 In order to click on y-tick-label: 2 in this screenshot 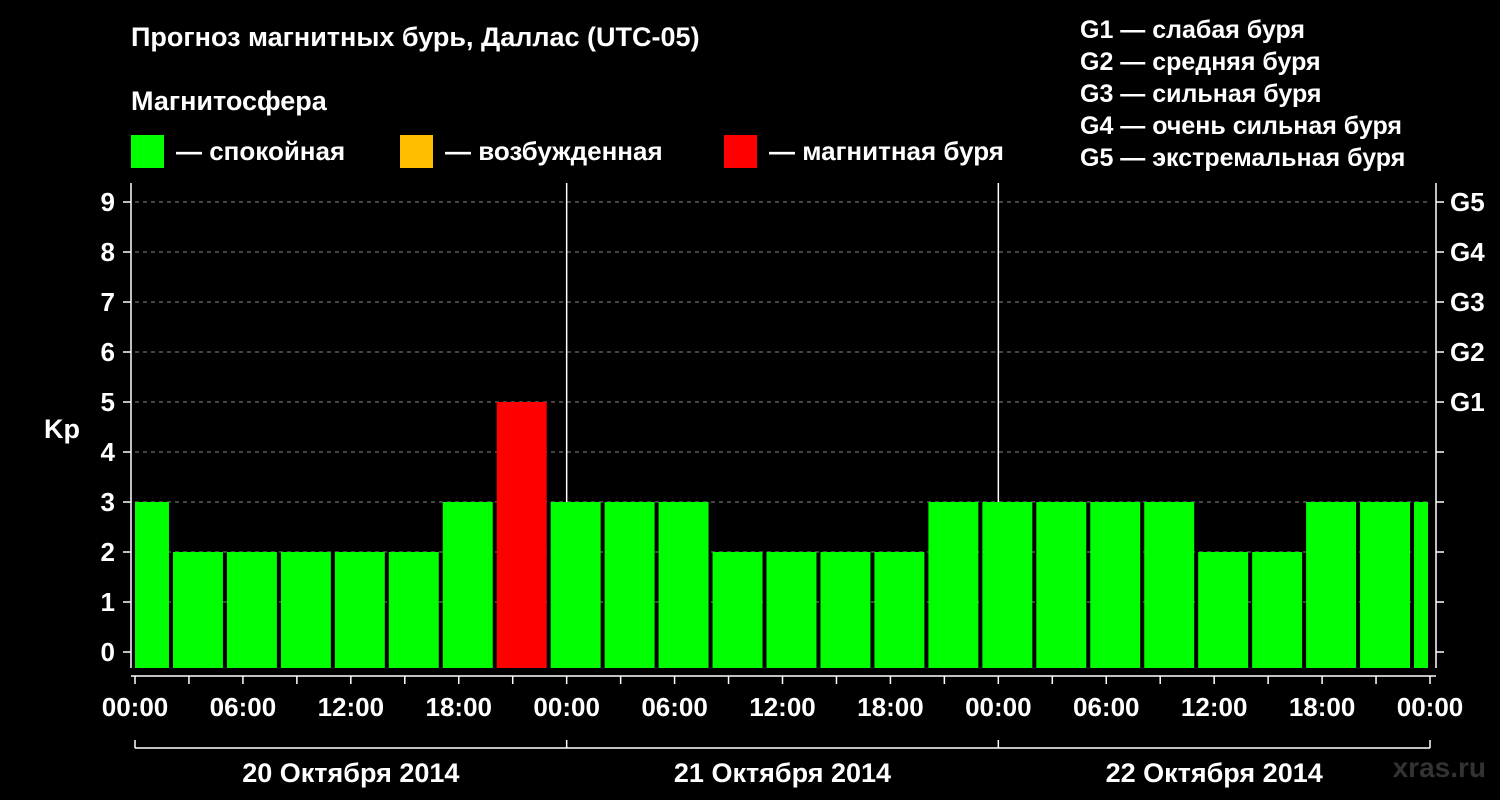, I will do `click(108, 552)`.